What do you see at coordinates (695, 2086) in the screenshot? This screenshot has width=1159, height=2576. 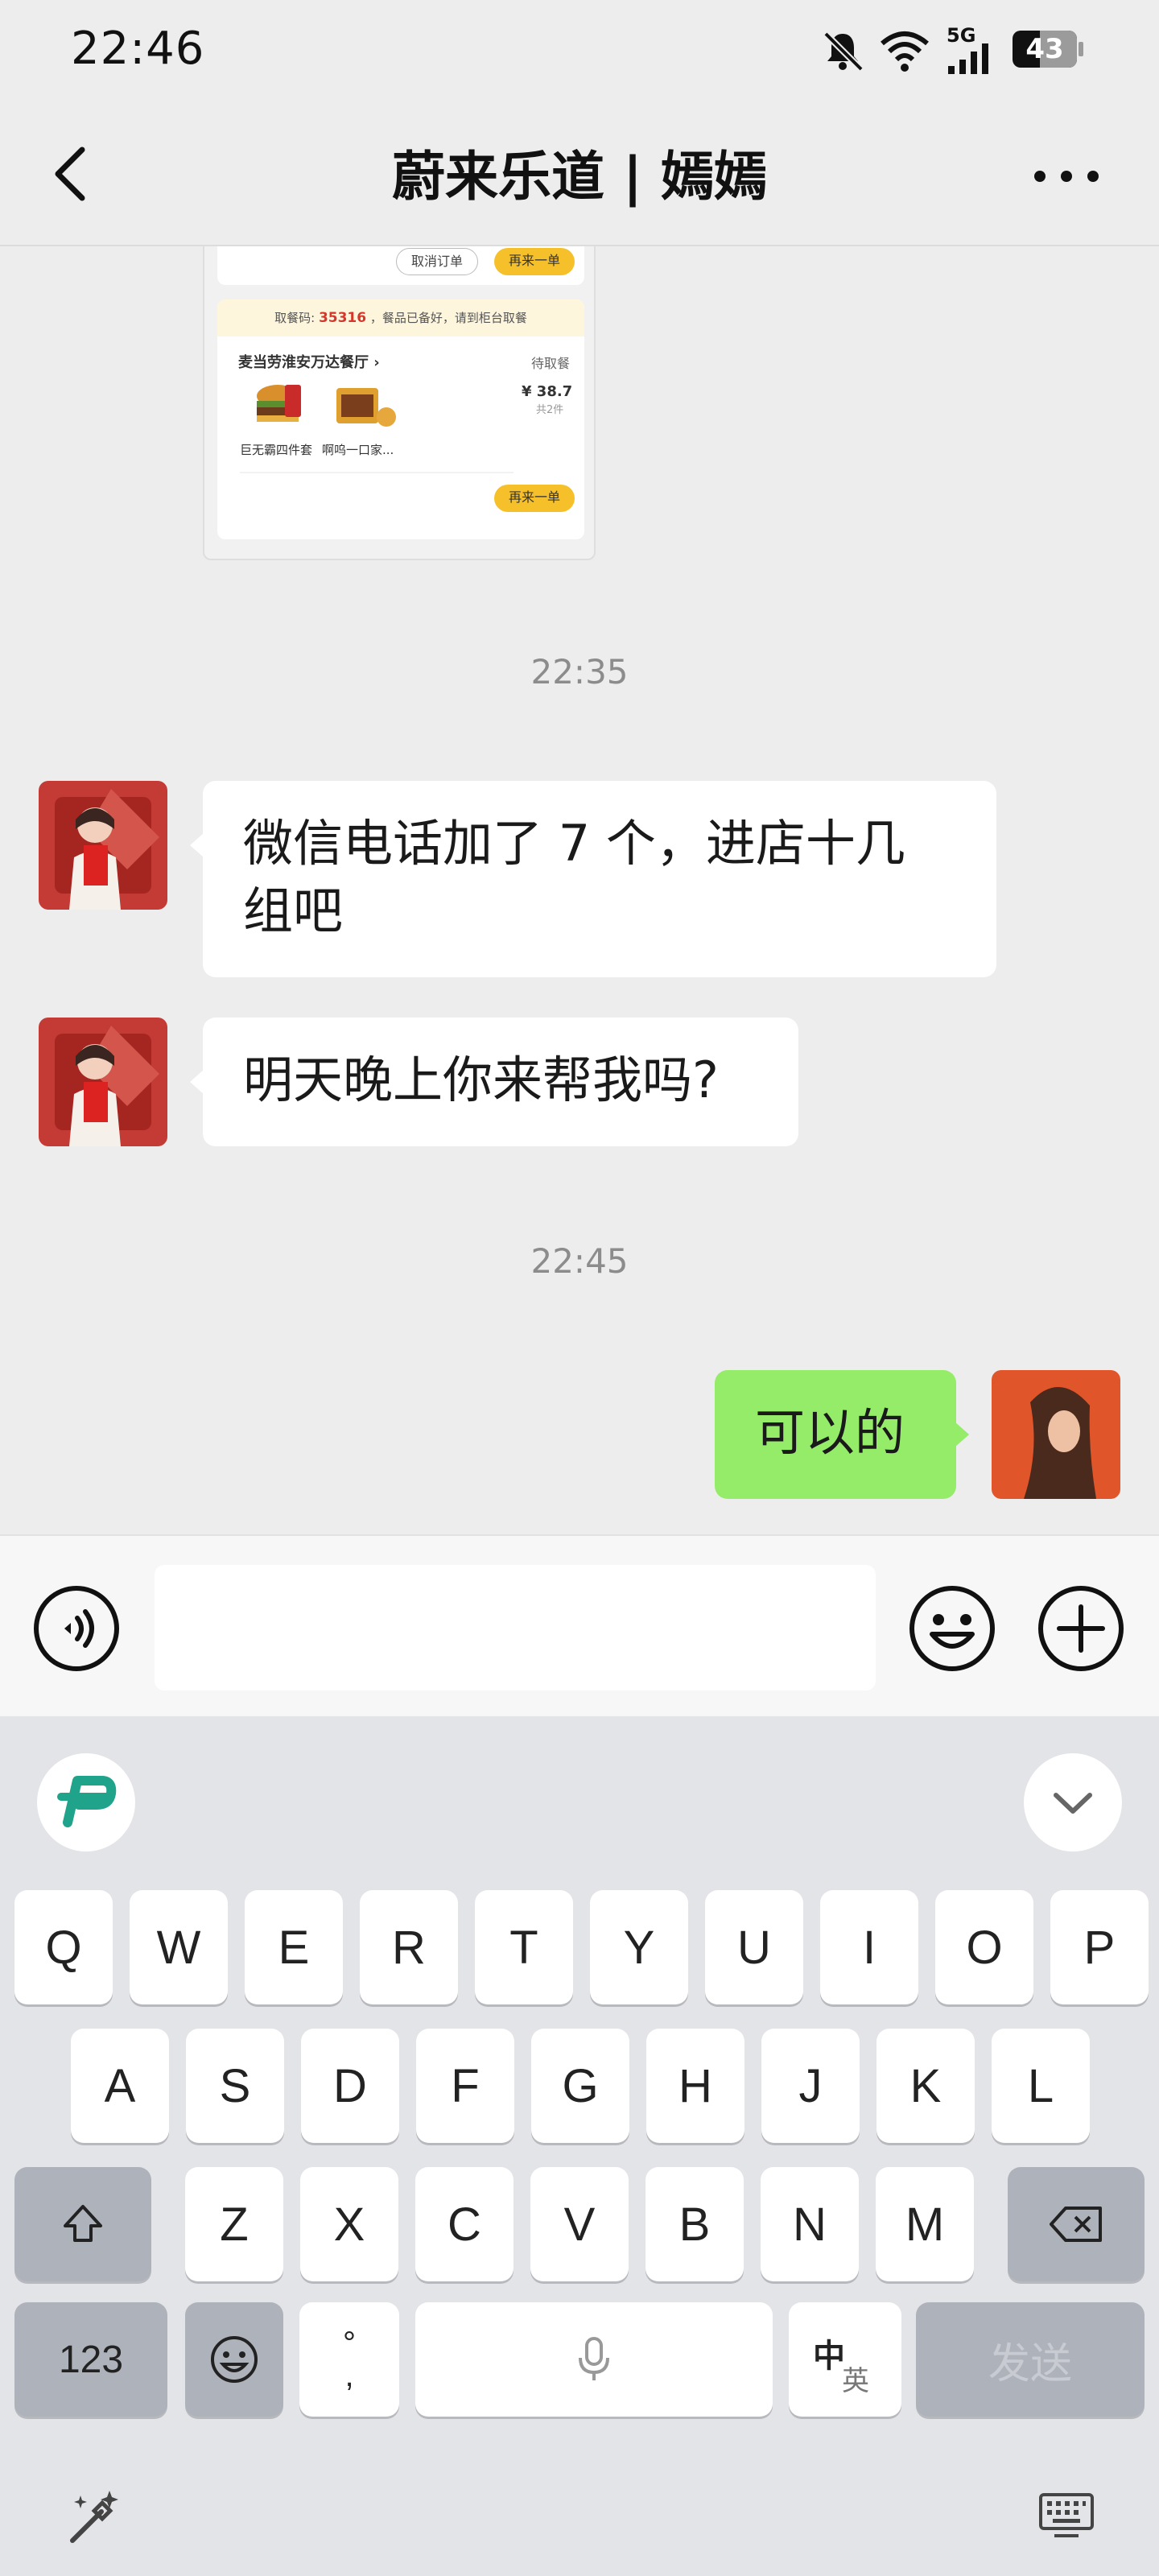 I see `key-h: H` at bounding box center [695, 2086].